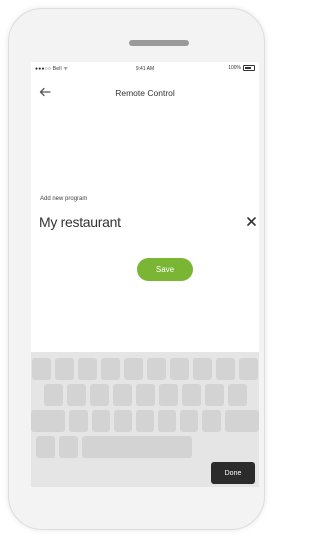 This screenshot has height=536, width=320. I want to click on page-title: Remote Control, so click(145, 93).